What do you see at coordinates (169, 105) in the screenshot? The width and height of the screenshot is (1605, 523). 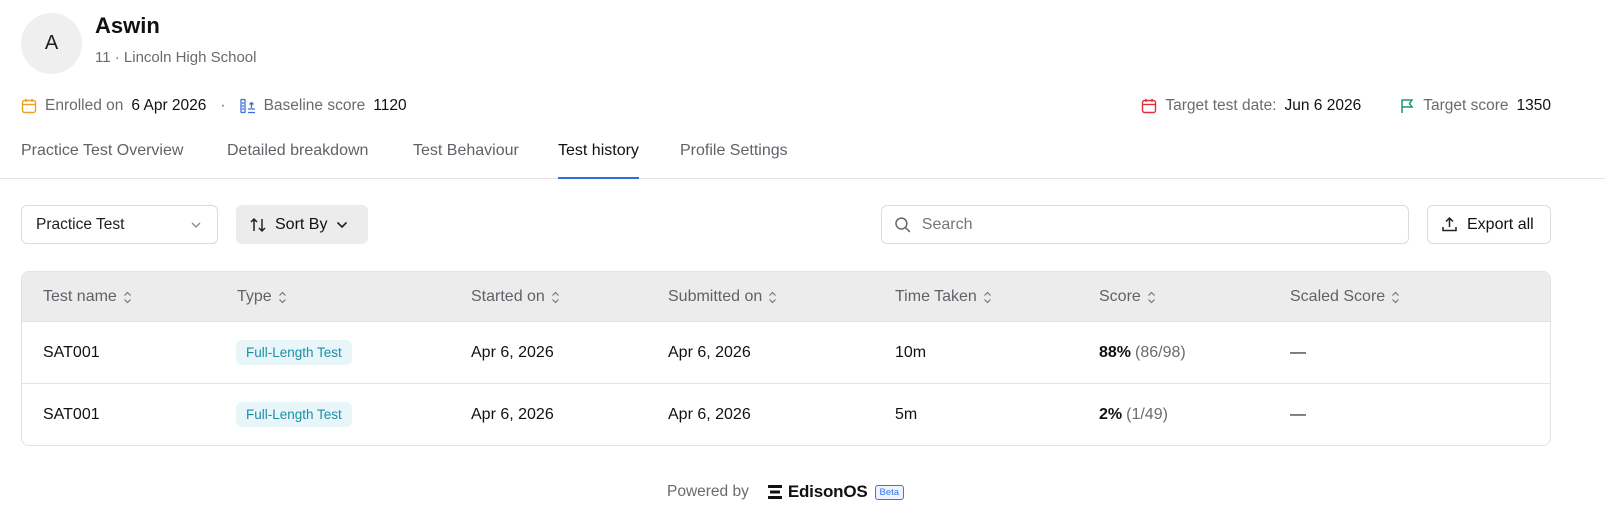 I see `enrolled-value: 6 Apr 2026` at bounding box center [169, 105].